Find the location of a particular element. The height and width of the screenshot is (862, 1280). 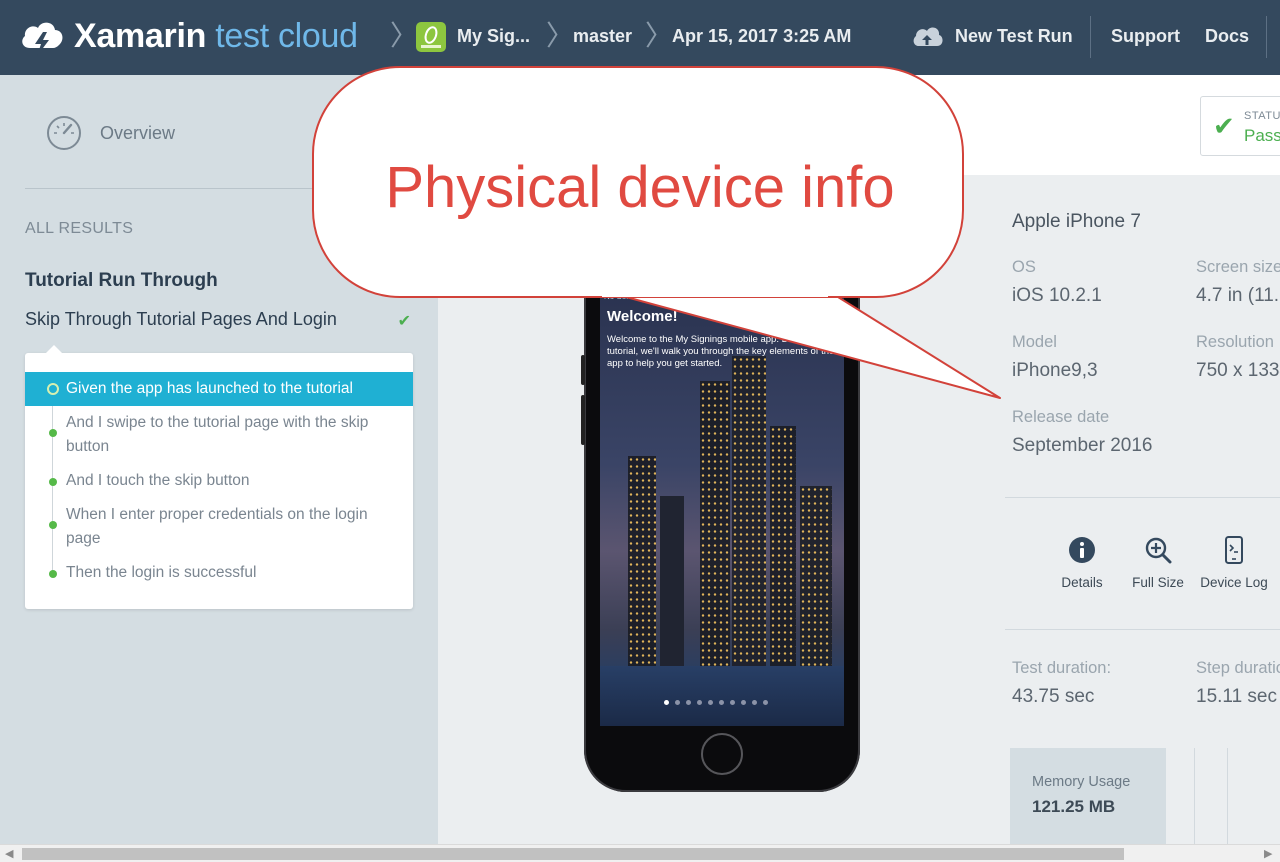

support-link: Support is located at coordinates (1145, 36).